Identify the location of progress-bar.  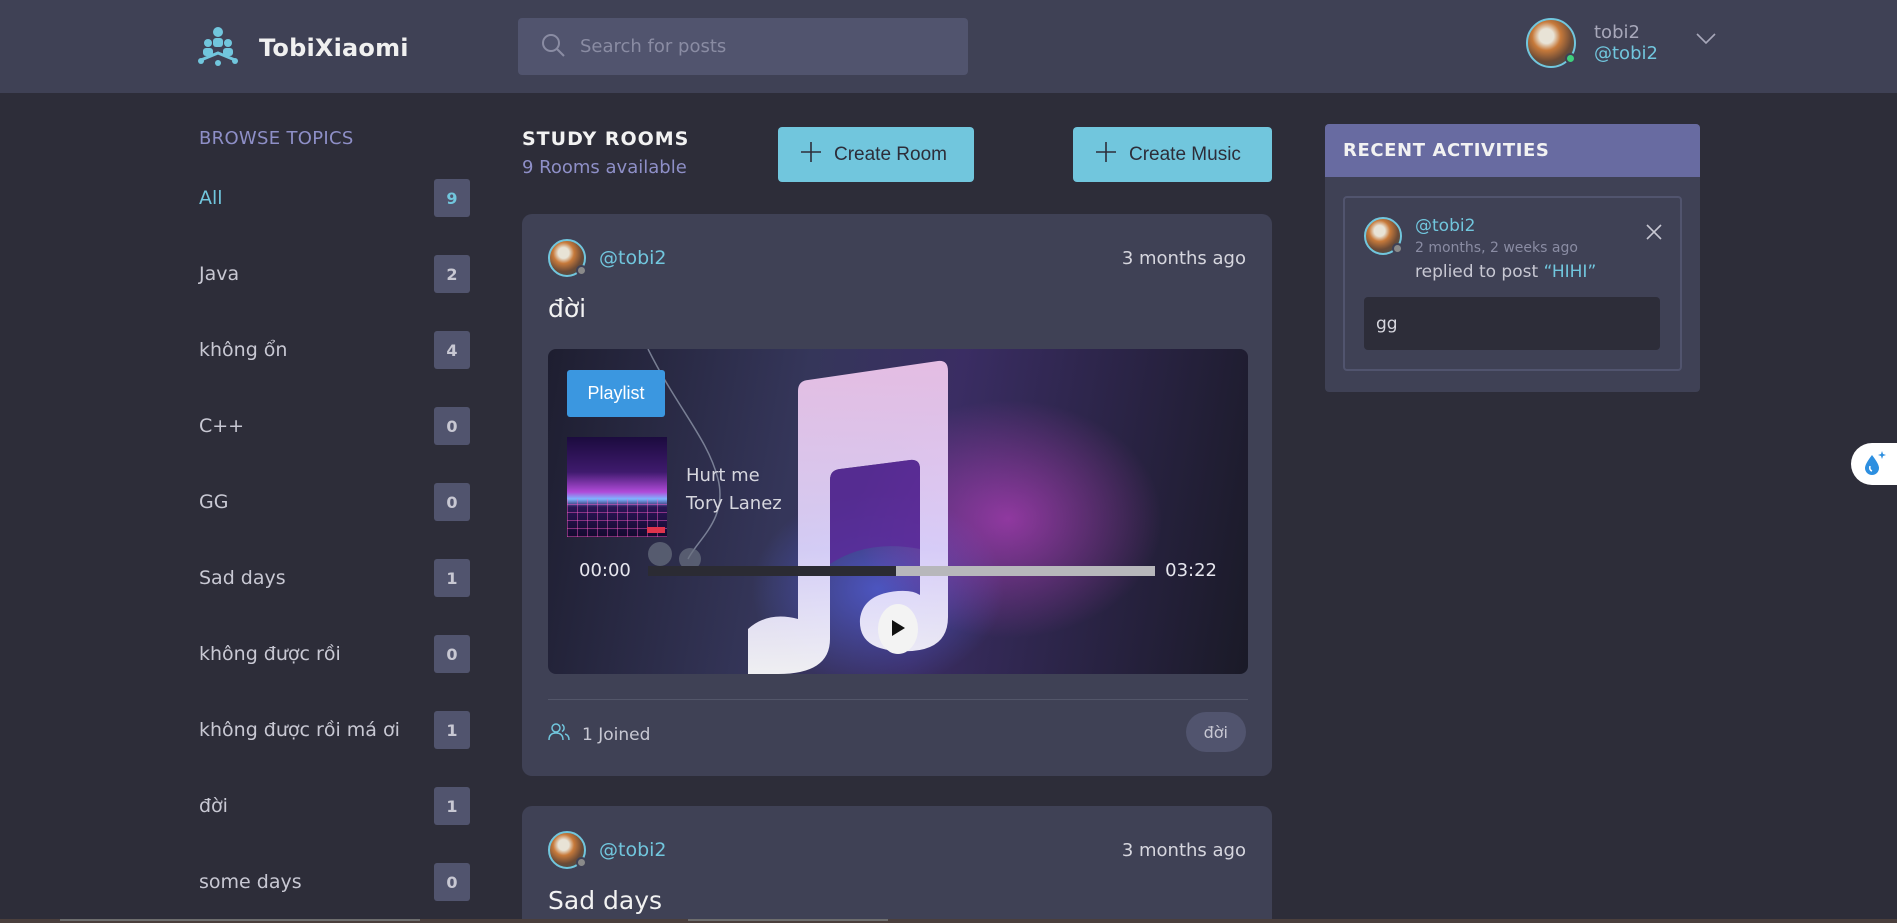
(901, 571).